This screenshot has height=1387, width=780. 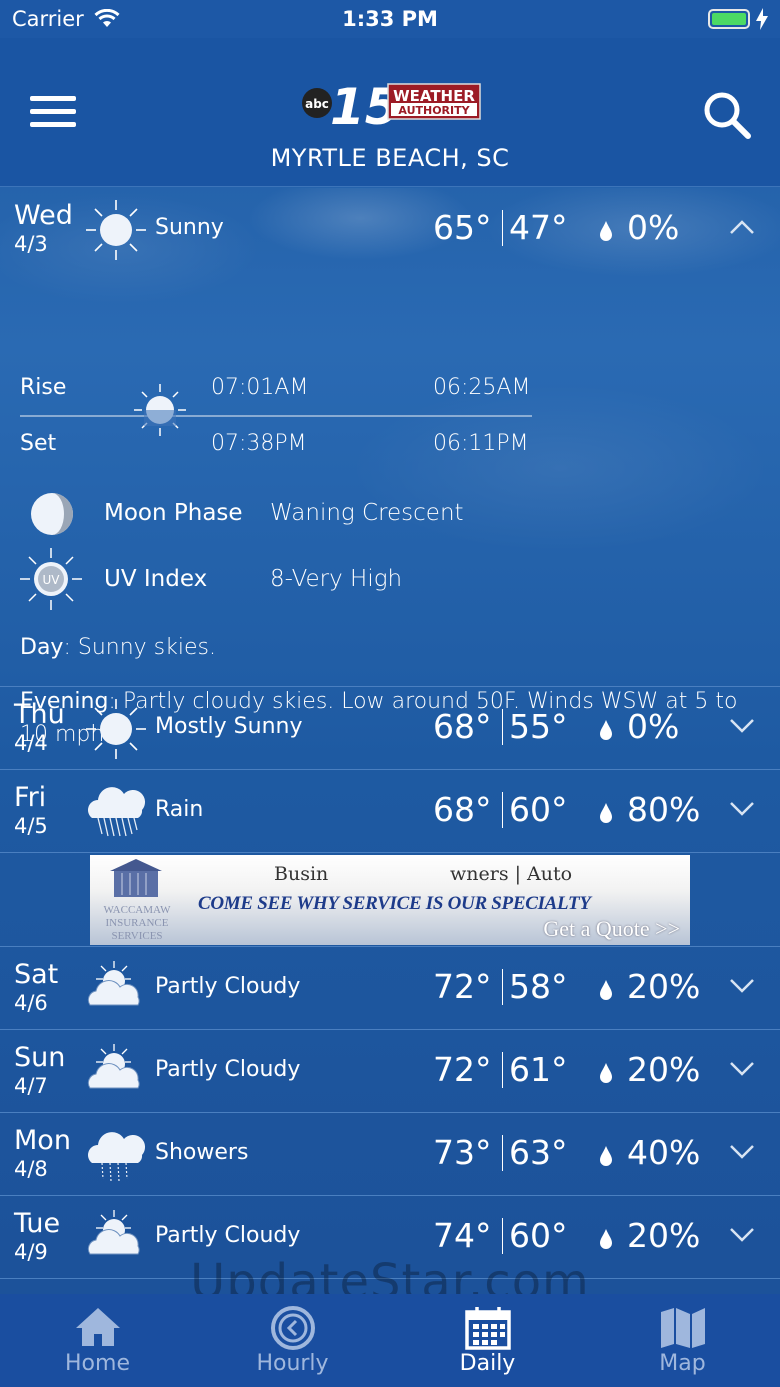 I want to click on temperature-range: 73° 63°, so click(x=500, y=1152).